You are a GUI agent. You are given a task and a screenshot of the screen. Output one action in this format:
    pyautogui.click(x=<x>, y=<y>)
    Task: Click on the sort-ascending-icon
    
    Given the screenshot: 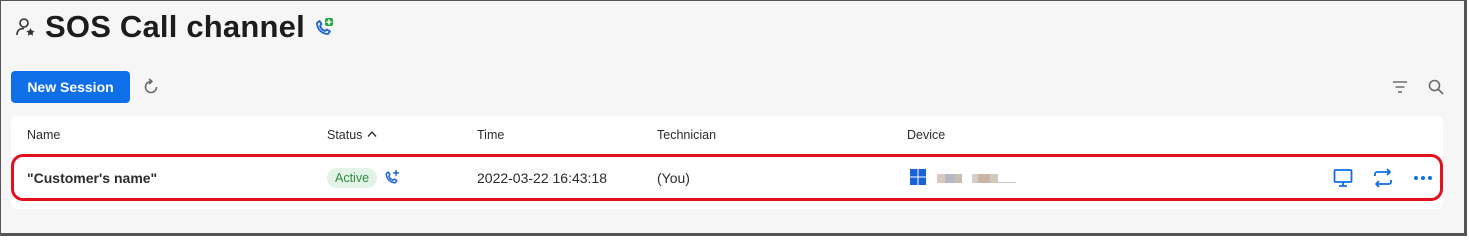 What is the action you would take?
    pyautogui.click(x=372, y=135)
    